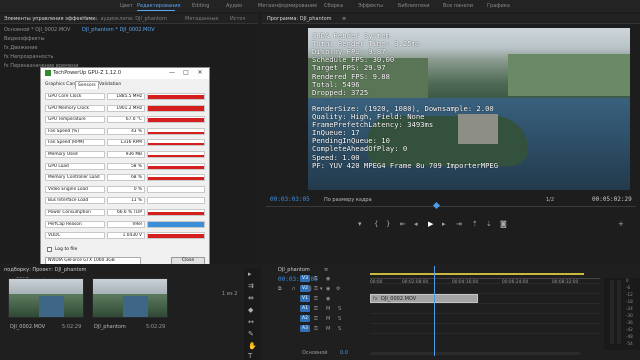 The image size is (640, 360). Describe the element at coordinates (403, 224) in the screenshot. I see `go-to-in-icon: ⇤` at that location.